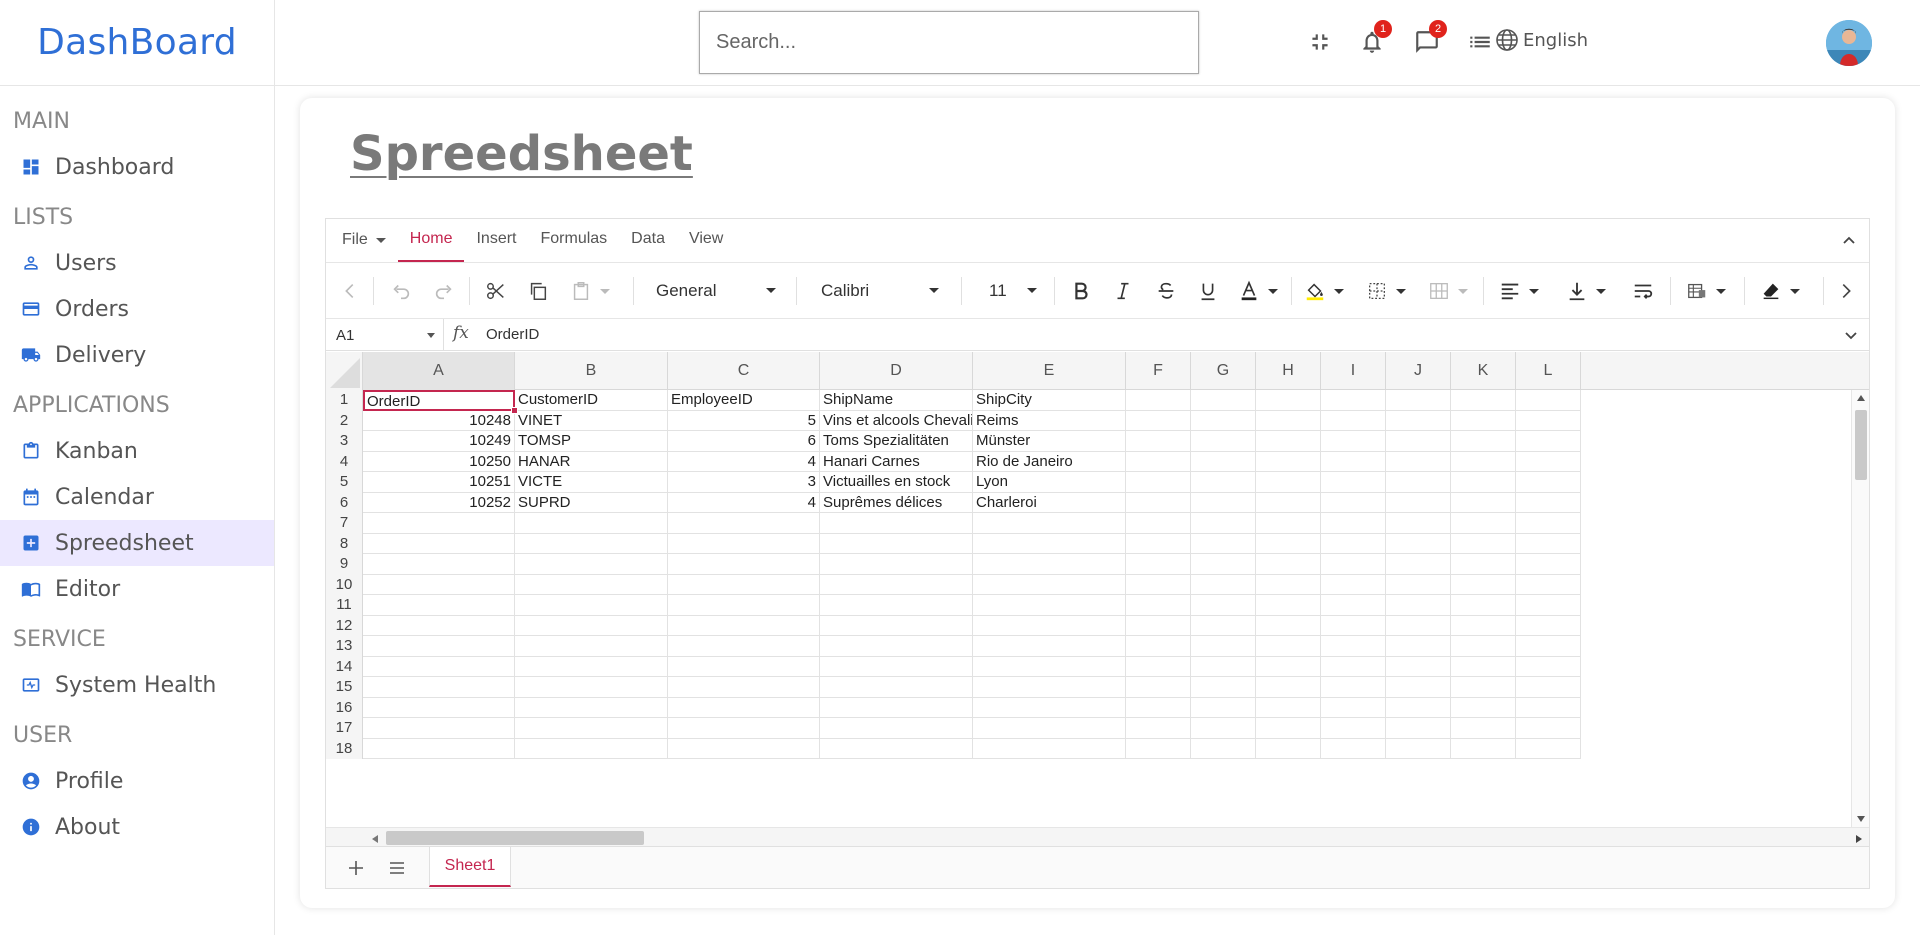 The image size is (1920, 935). What do you see at coordinates (344, 502) in the screenshot?
I see `row-header: 6` at bounding box center [344, 502].